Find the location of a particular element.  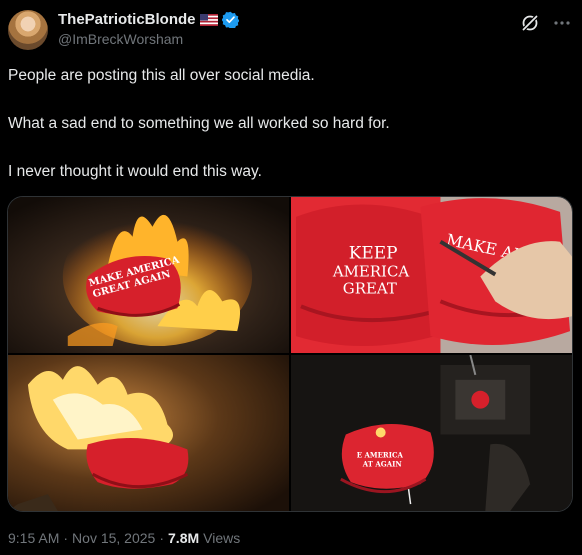

hat-keep-2: AMERICA is located at coordinates (371, 272).